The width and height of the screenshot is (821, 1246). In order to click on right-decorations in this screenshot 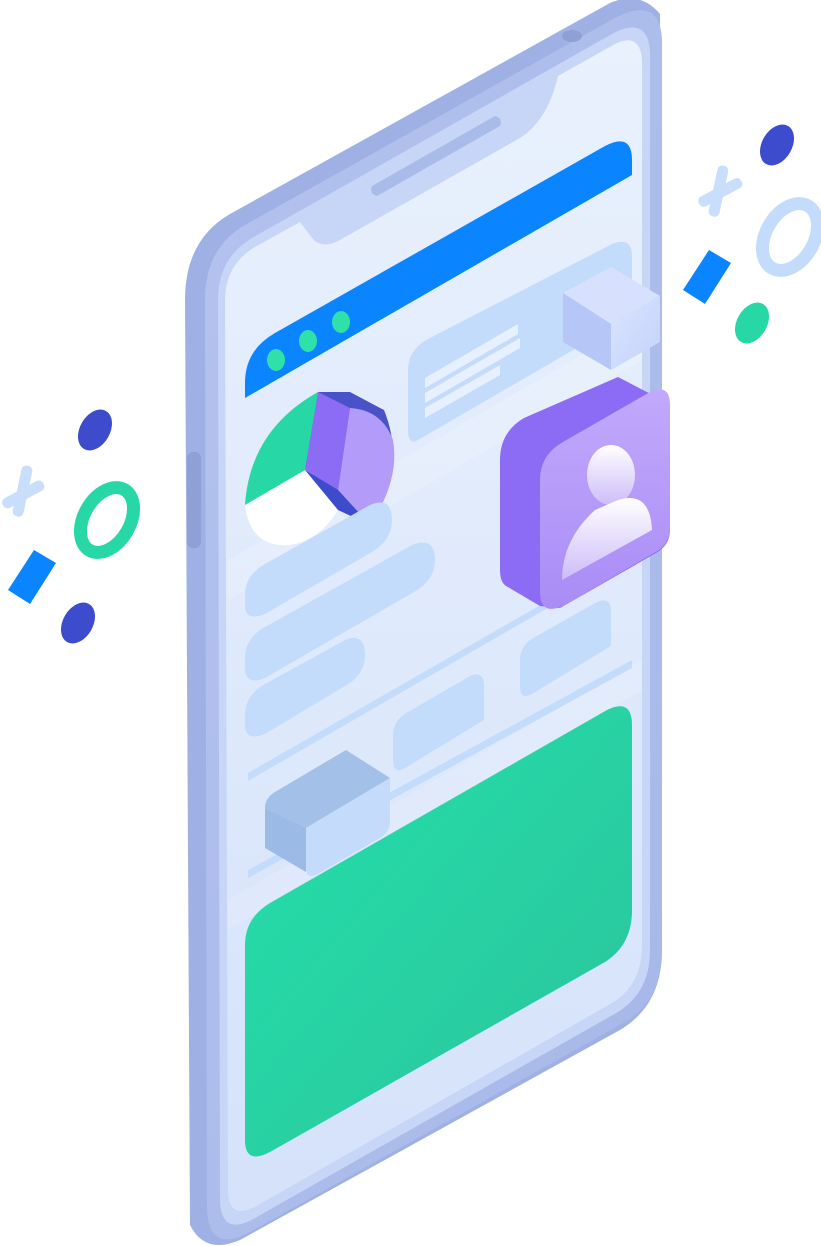, I will do `click(752, 234)`.